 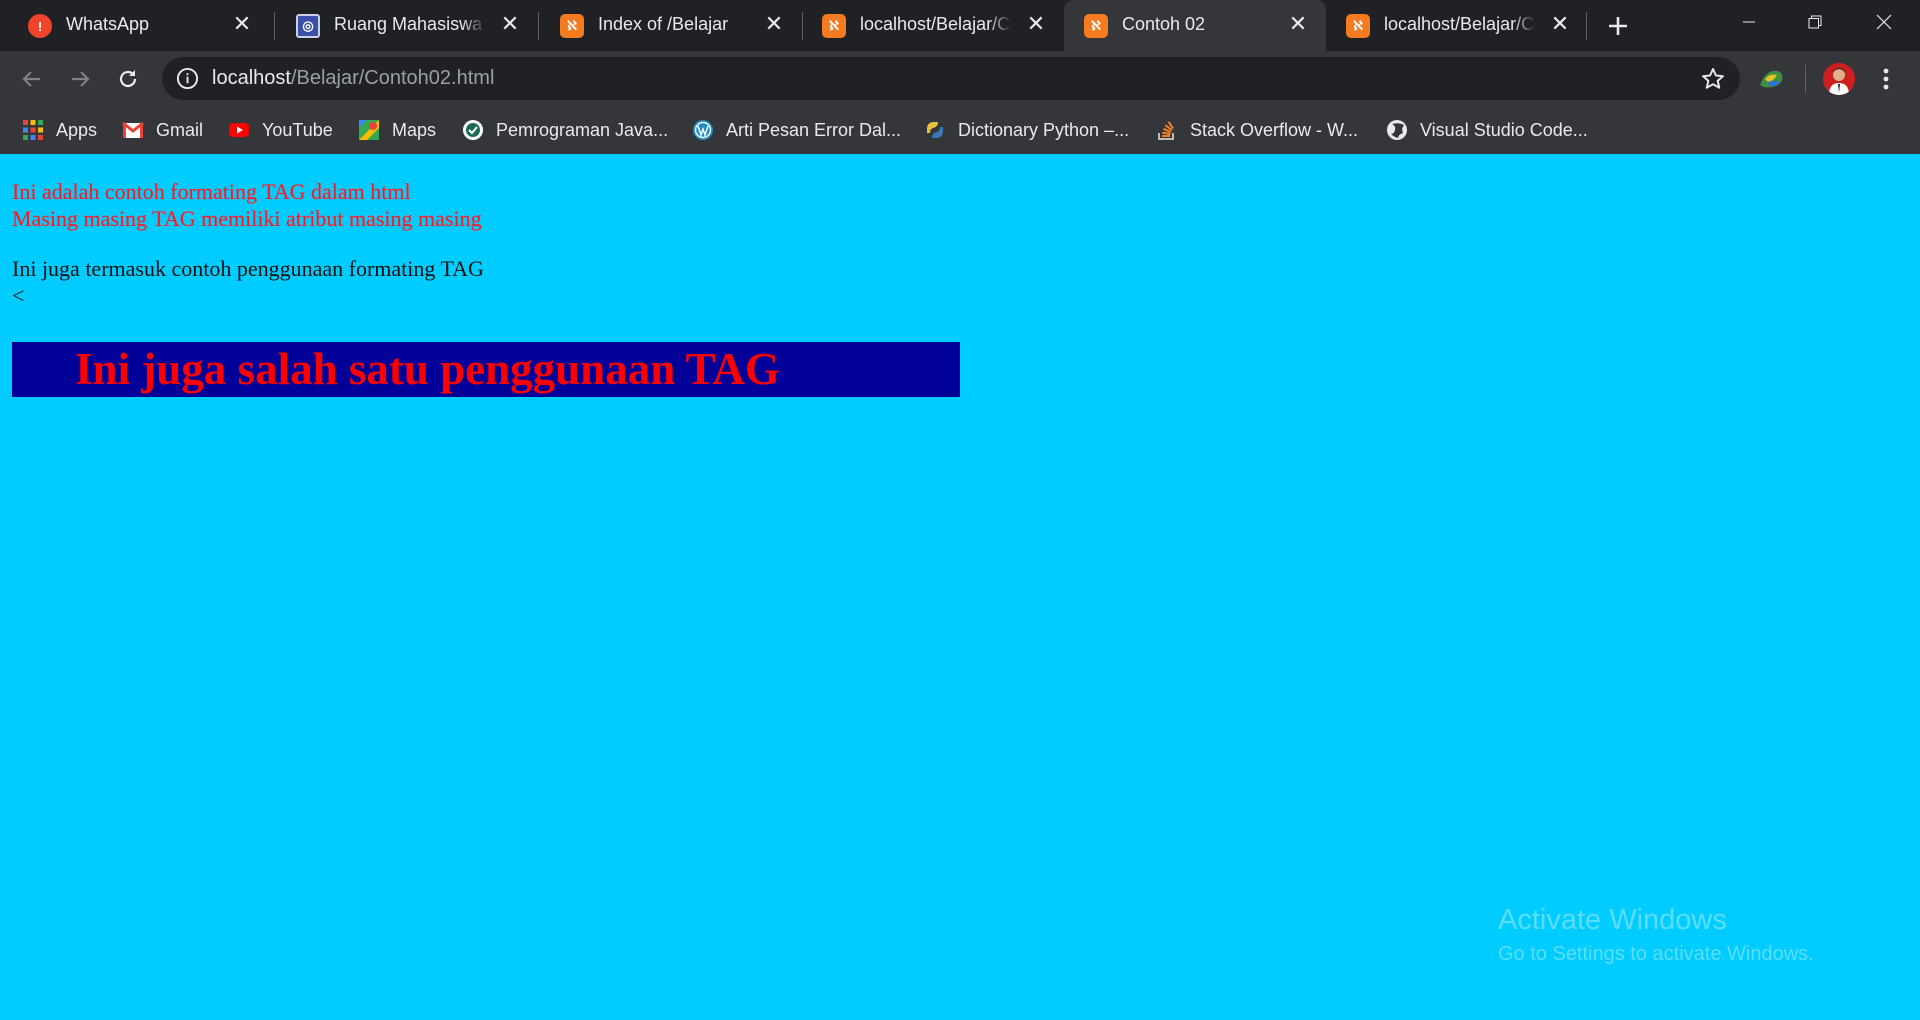 I want to click on minimize-icon, so click(x=1749, y=22).